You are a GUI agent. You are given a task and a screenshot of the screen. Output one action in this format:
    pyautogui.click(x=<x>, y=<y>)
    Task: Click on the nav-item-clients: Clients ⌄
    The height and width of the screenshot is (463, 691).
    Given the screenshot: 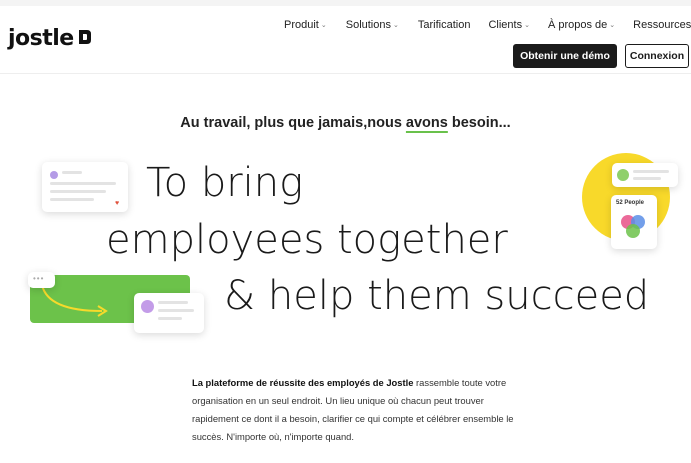 What is the action you would take?
    pyautogui.click(x=509, y=25)
    